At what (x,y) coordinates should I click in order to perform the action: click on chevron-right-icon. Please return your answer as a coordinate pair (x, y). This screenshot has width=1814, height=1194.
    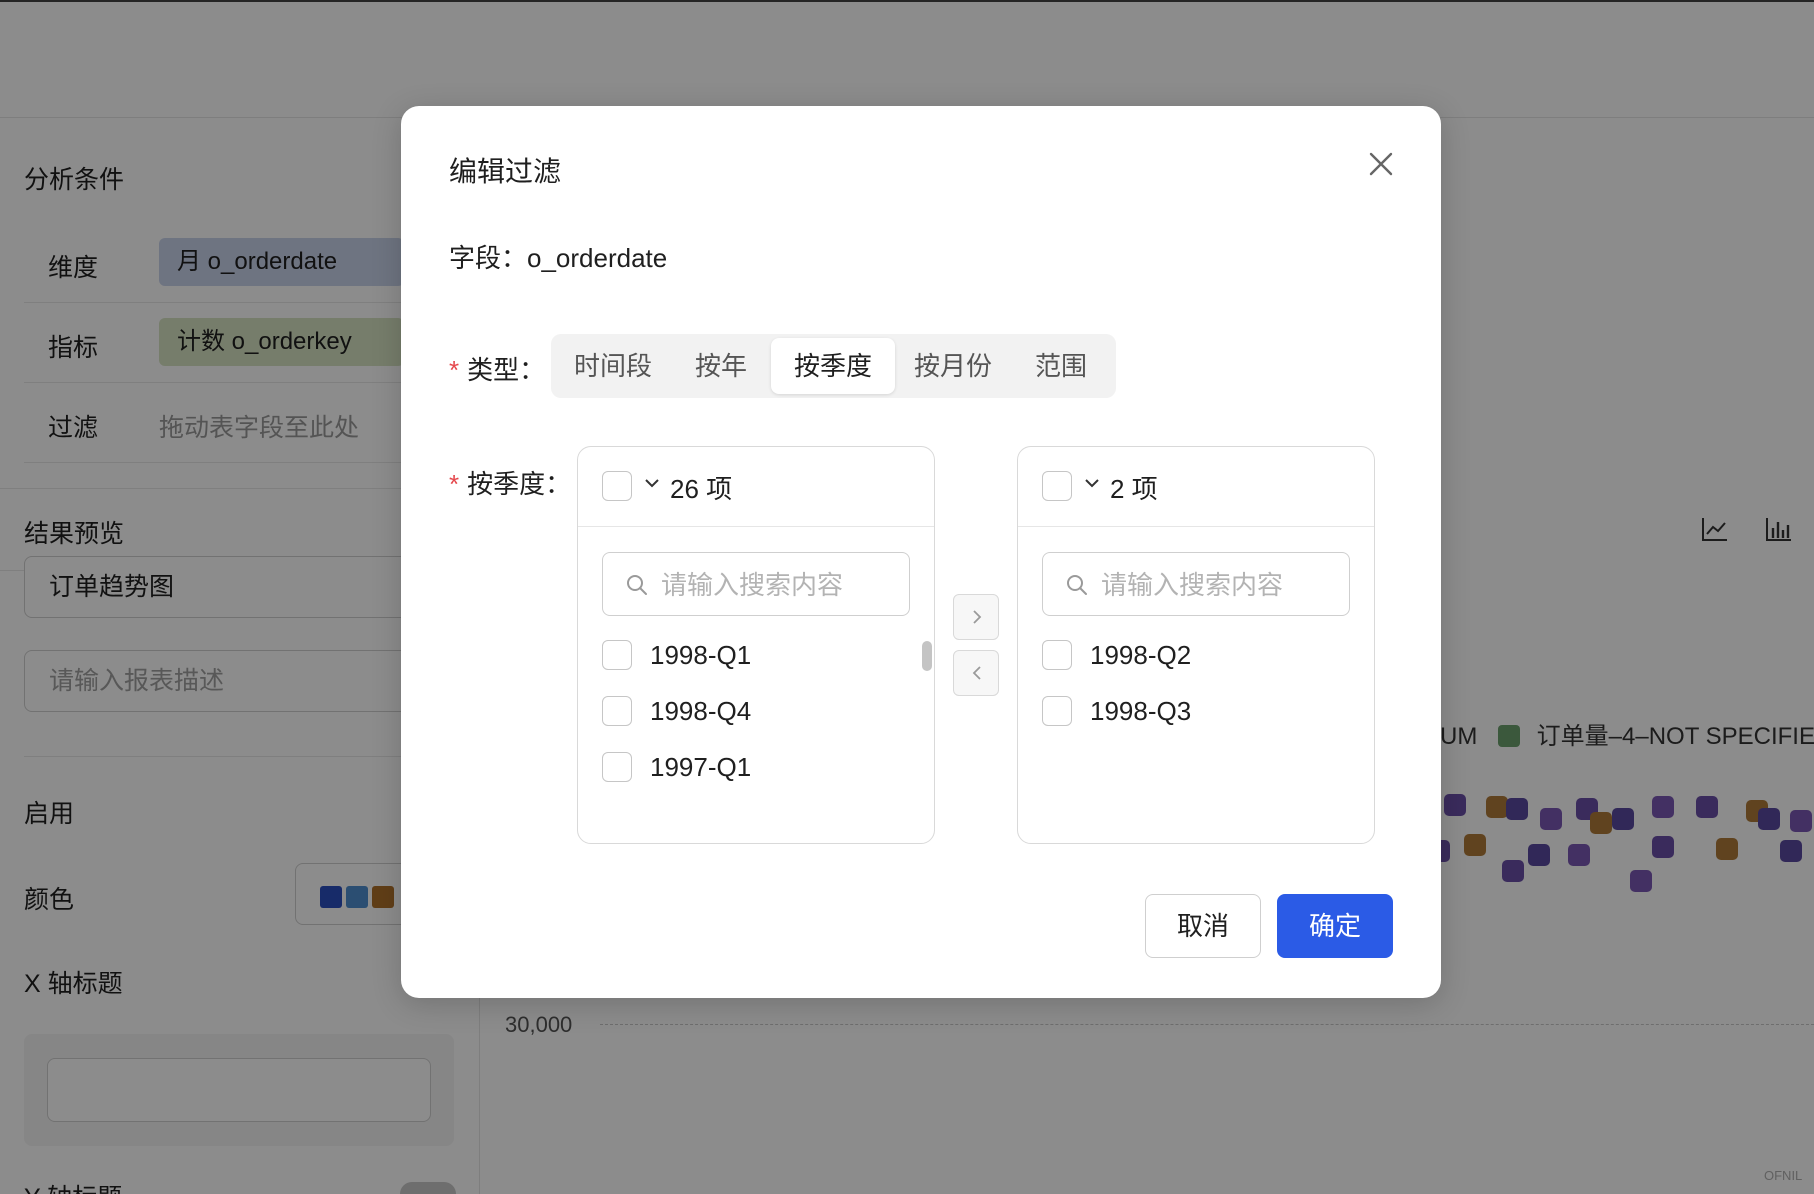
    Looking at the image, I should click on (977, 617).